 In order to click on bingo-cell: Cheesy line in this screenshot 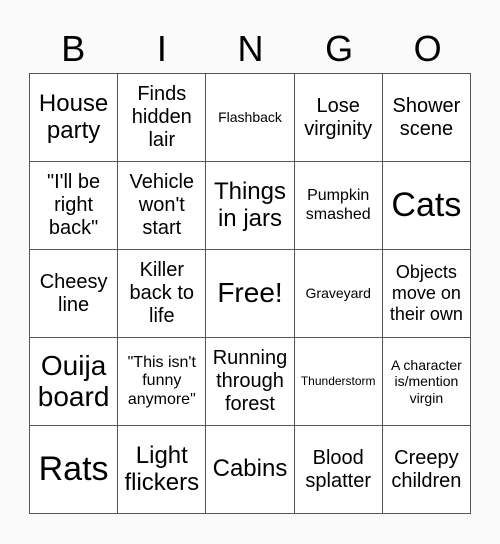, I will do `click(74, 294)`.